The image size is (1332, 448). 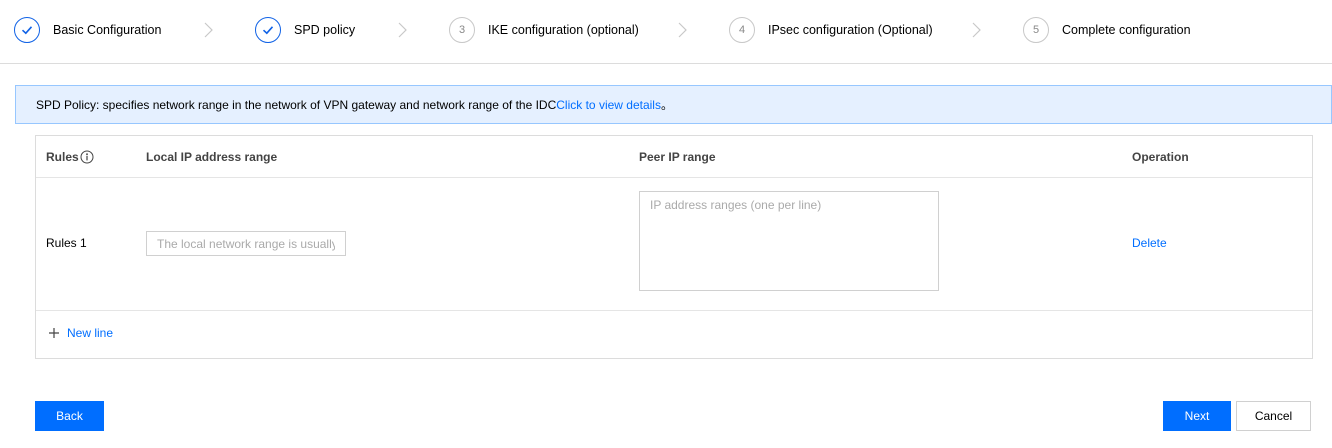 What do you see at coordinates (850, 30) in the screenshot?
I see `step-label: IPsec configuration (Optional)` at bounding box center [850, 30].